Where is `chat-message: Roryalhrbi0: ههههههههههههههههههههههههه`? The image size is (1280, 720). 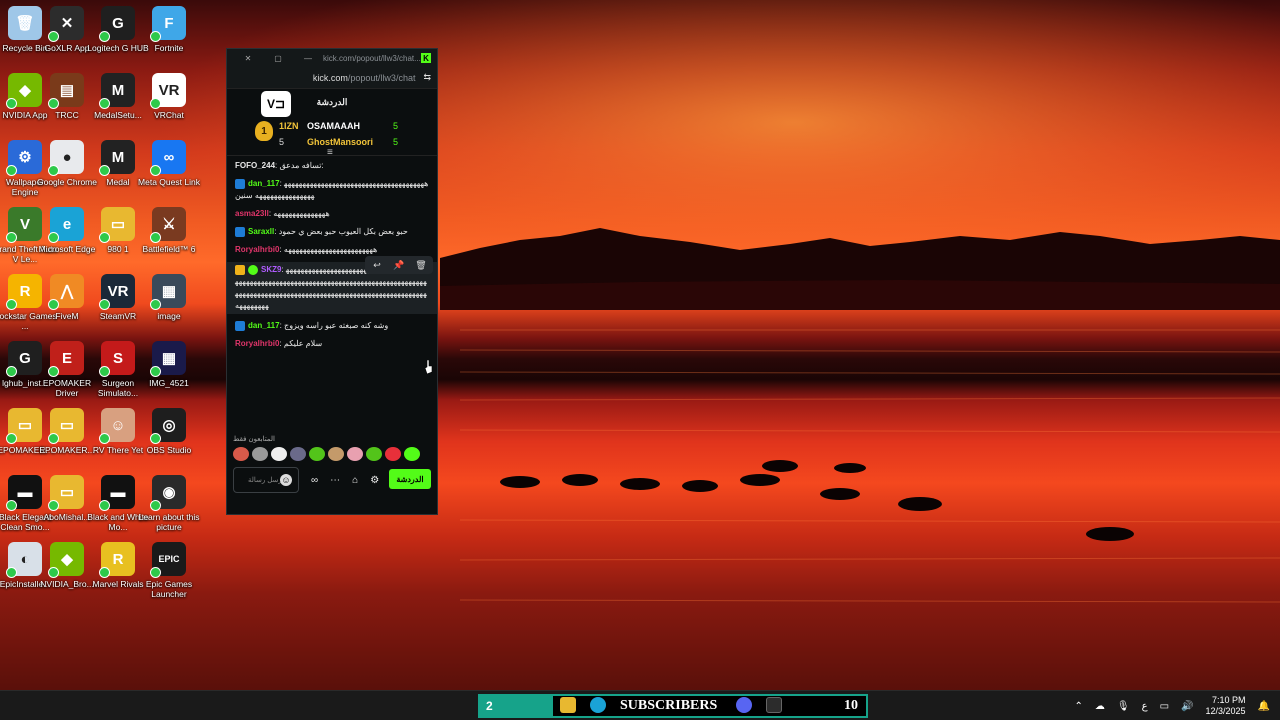
chat-message: Roryalhrbi0: ههههههههههههههههههههههههه is located at coordinates (332, 250).